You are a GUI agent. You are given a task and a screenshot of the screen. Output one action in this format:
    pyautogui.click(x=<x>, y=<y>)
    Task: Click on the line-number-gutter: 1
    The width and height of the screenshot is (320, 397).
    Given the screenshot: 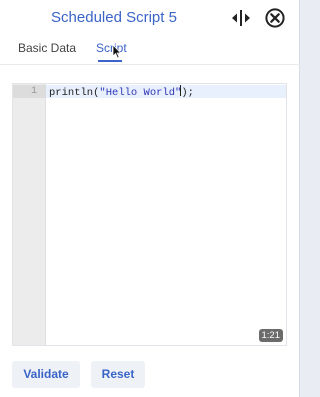 What is the action you would take?
    pyautogui.click(x=29, y=214)
    